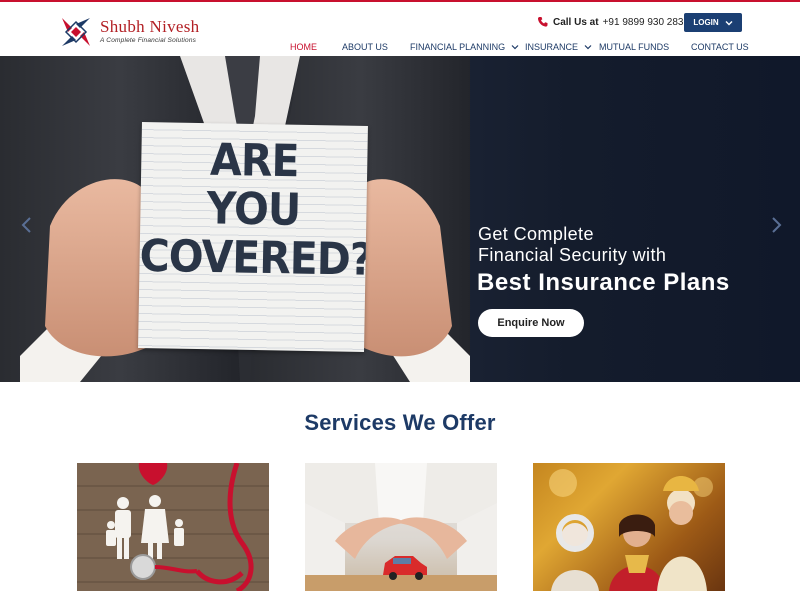 Image resolution: width=800 pixels, height=600 pixels. I want to click on sign-line-1: ARE, so click(254, 160).